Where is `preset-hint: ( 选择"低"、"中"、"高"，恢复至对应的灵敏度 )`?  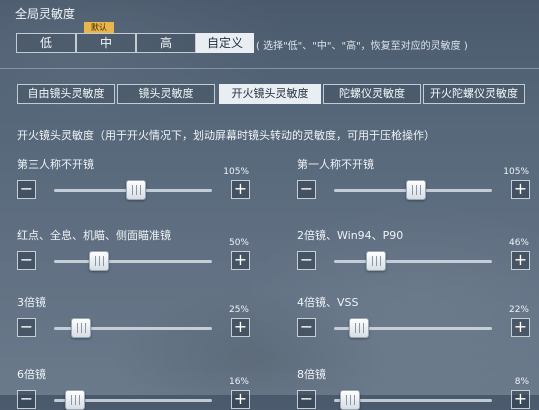
preset-hint: ( 选择"低"、"中"、"高"，恢复至对应的灵敏度 ) is located at coordinates (362, 46).